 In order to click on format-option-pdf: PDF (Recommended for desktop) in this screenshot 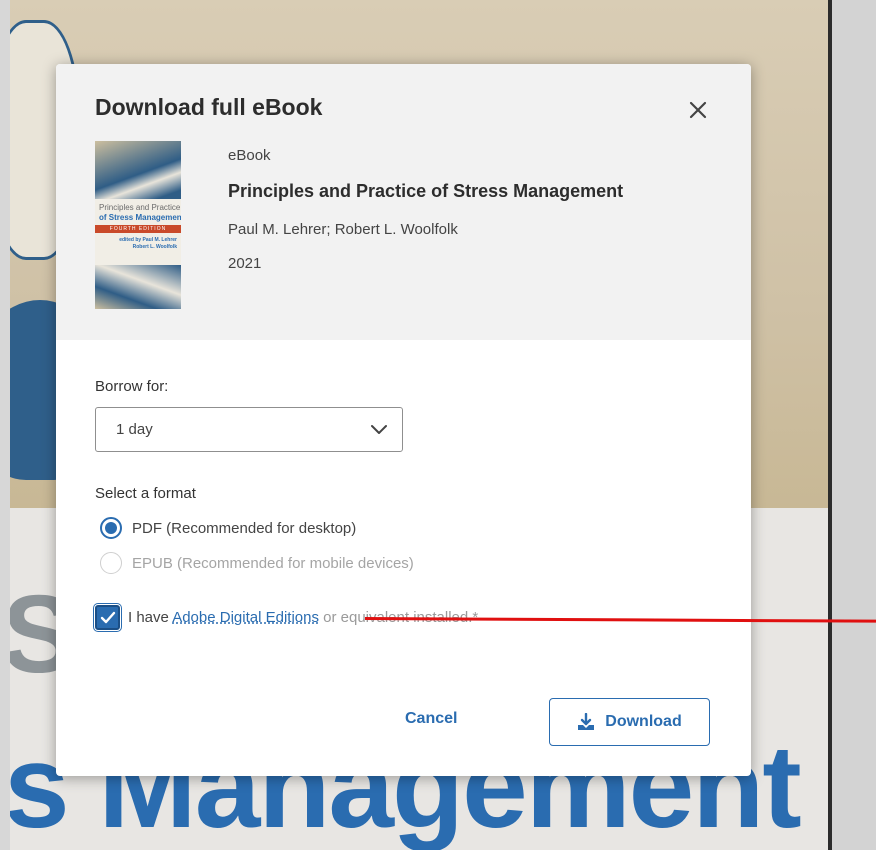, I will do `click(228, 528)`.